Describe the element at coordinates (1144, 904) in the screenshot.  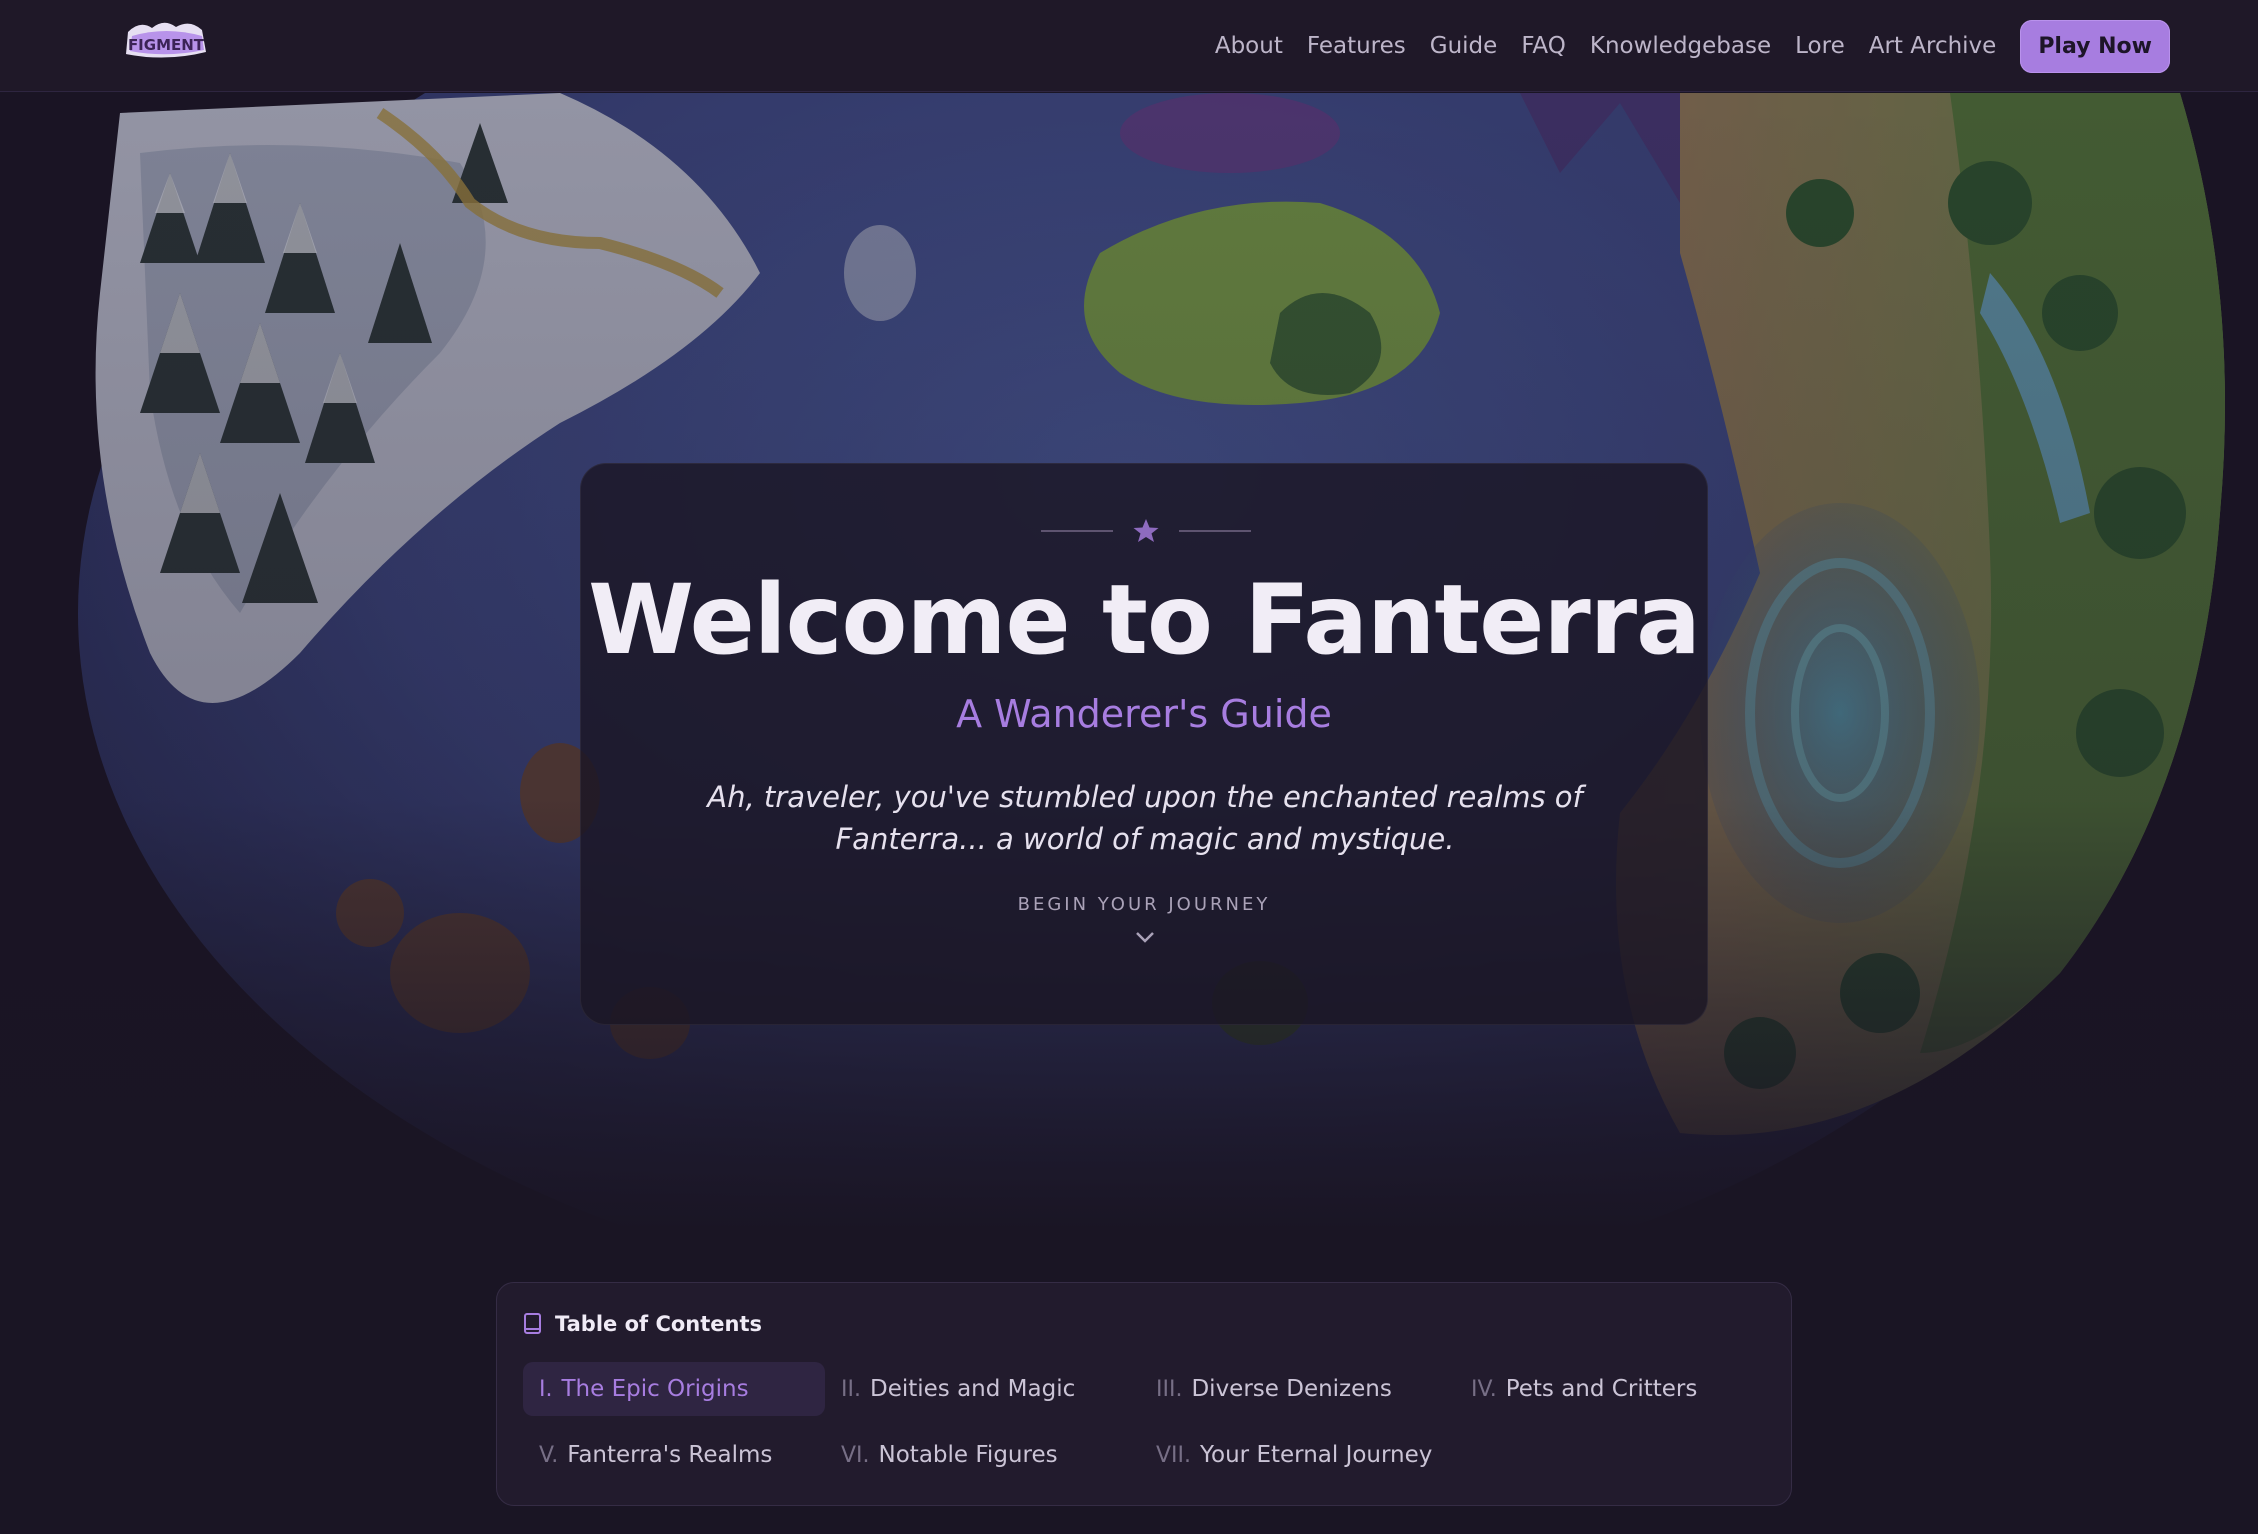
I see `begin-journey-link: BEGIN YOUR JOURNEY` at that location.